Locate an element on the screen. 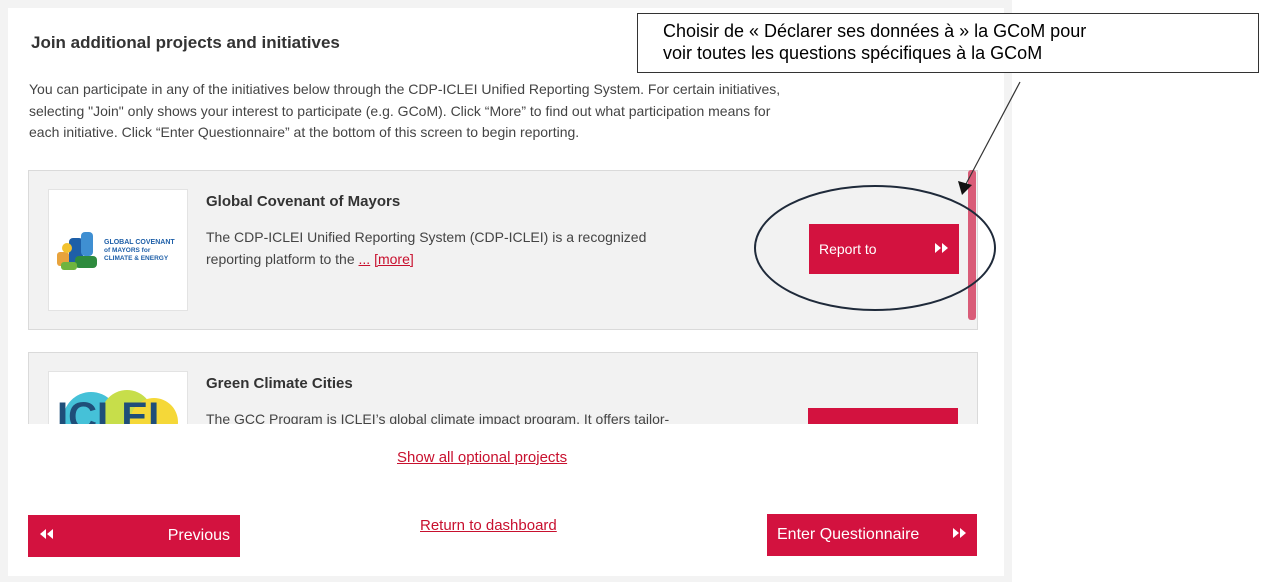 This screenshot has width=1268, height=585. card-title: Global Covenant of Mayors is located at coordinates (303, 201).